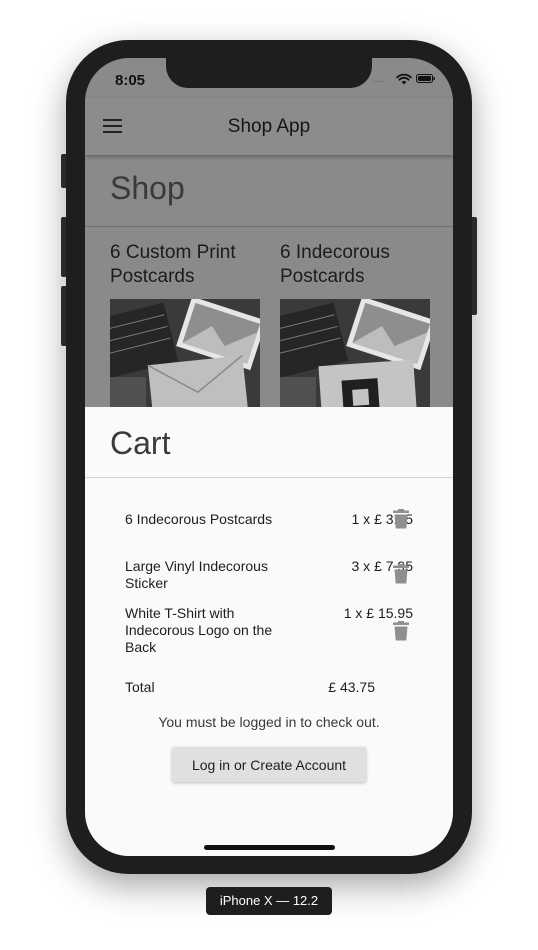  Describe the element at coordinates (404, 79) in the screenshot. I see `wifi-icon` at that location.